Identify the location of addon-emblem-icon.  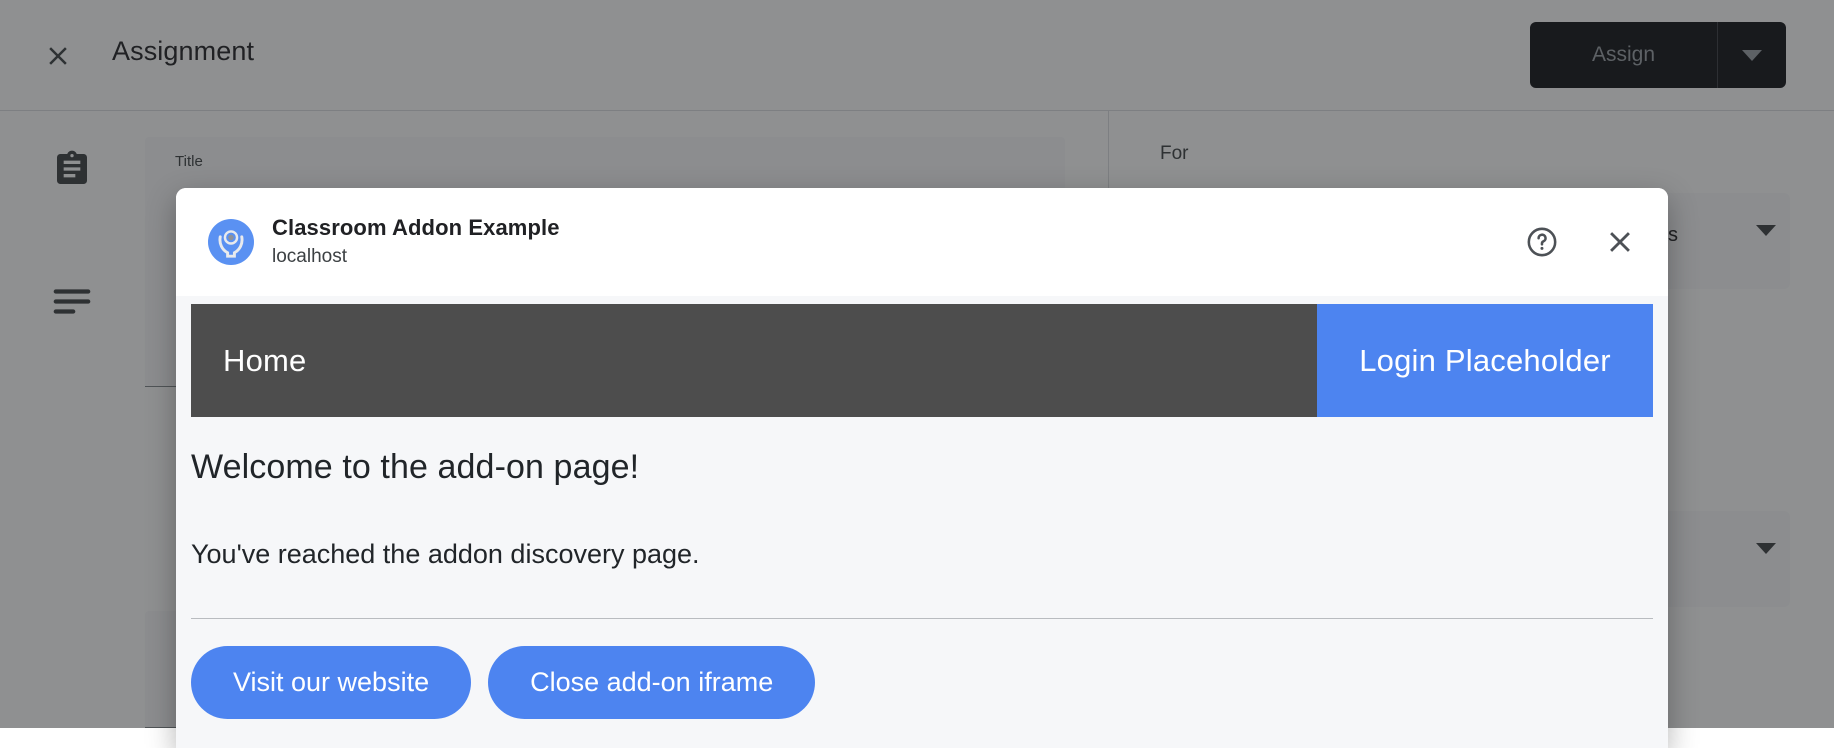
(231, 242).